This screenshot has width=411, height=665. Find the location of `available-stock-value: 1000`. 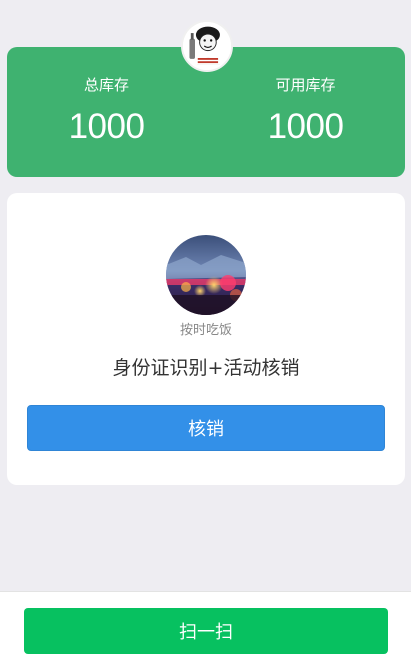

available-stock-value: 1000 is located at coordinates (305, 126).